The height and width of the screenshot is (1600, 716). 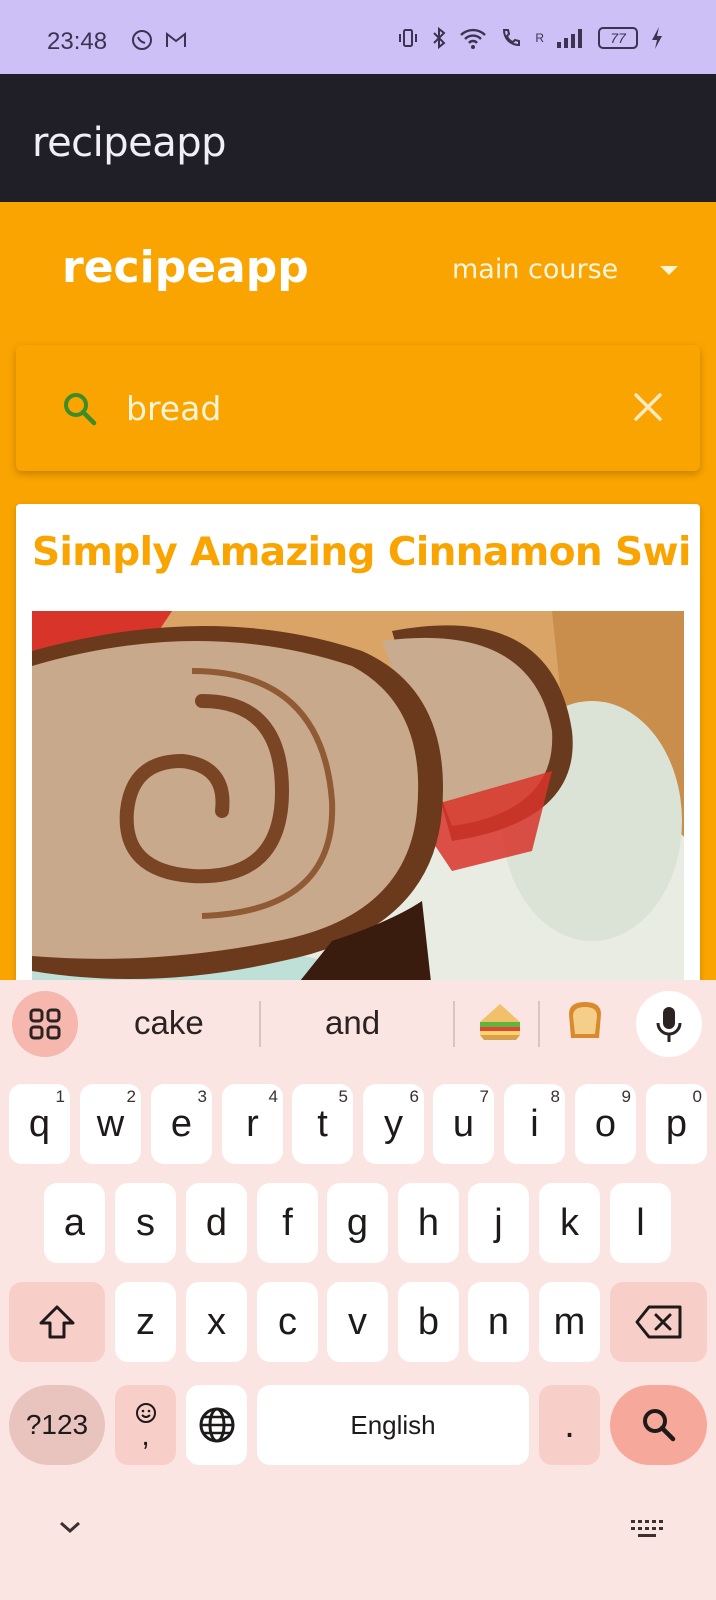 I want to click on key-label: d, so click(x=216, y=1222).